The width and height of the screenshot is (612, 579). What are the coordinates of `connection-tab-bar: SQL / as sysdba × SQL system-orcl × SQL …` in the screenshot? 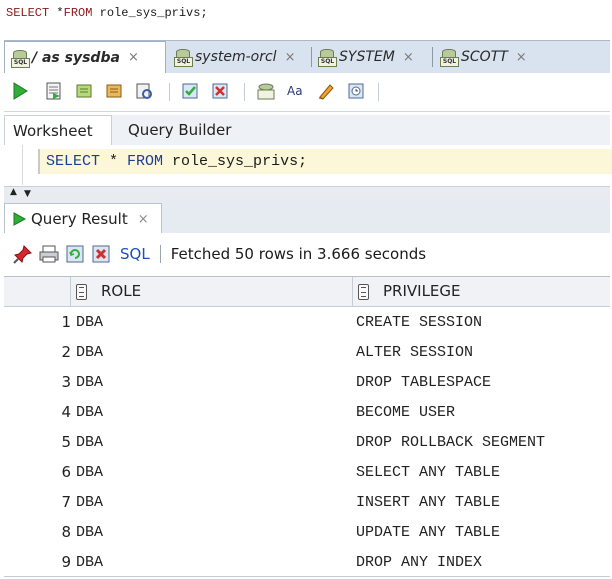 It's located at (307, 56).